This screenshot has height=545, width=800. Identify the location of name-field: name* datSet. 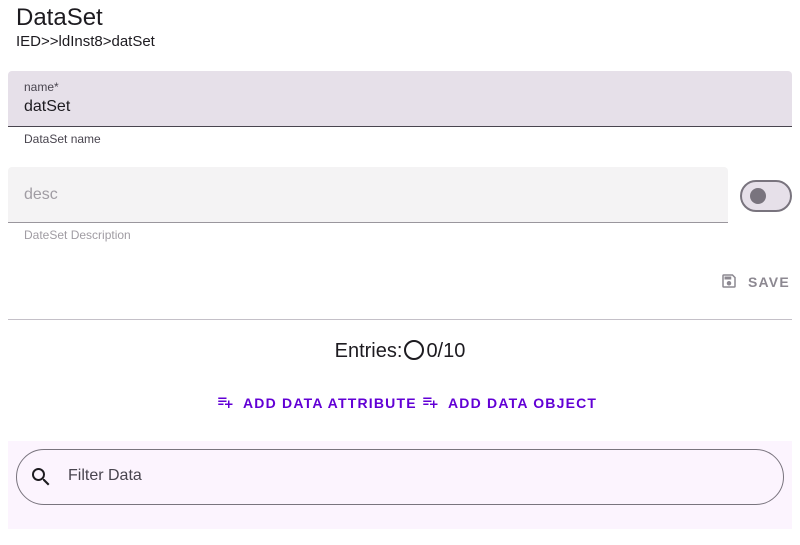
(400, 99).